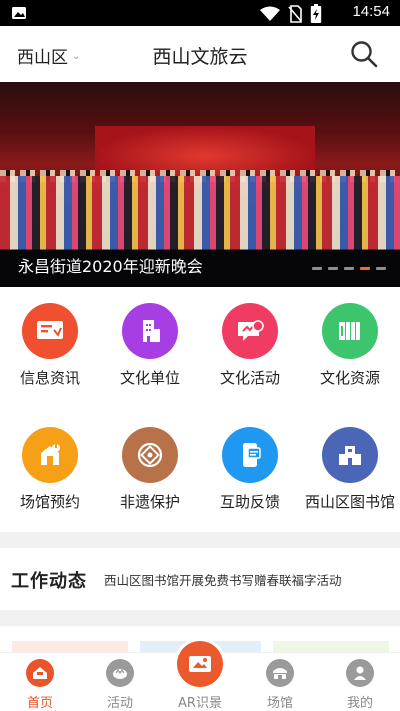 Image resolution: width=400 pixels, height=711 pixels. I want to click on banner-caption: 永昌街道2020年迎新晚会, so click(110, 266).